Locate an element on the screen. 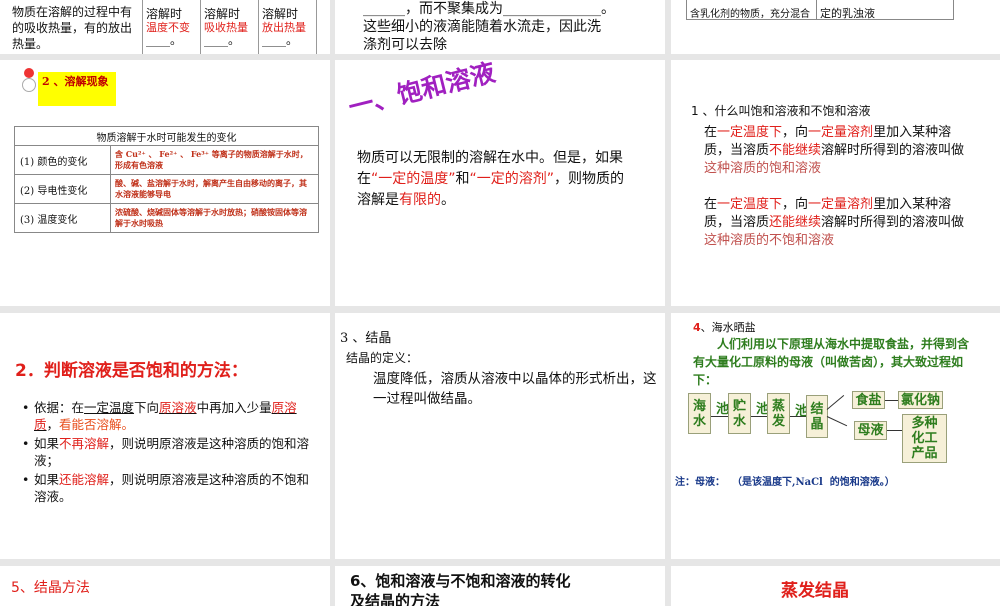  bullet-item: 依据：在一定温度下向原溶液中再加入少量原溶质，看能否溶解。 is located at coordinates (170, 416).